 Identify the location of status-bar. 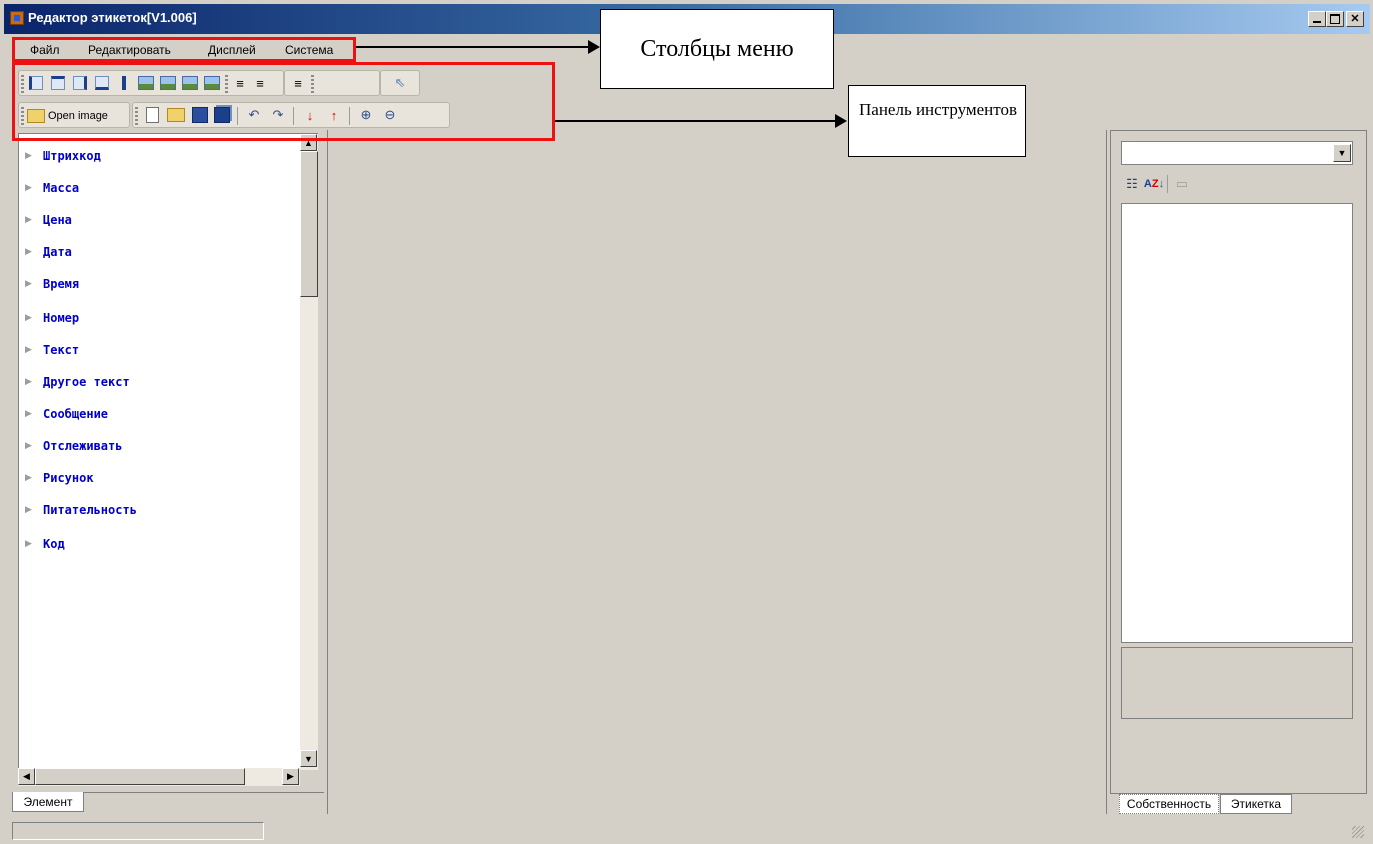
(687, 831).